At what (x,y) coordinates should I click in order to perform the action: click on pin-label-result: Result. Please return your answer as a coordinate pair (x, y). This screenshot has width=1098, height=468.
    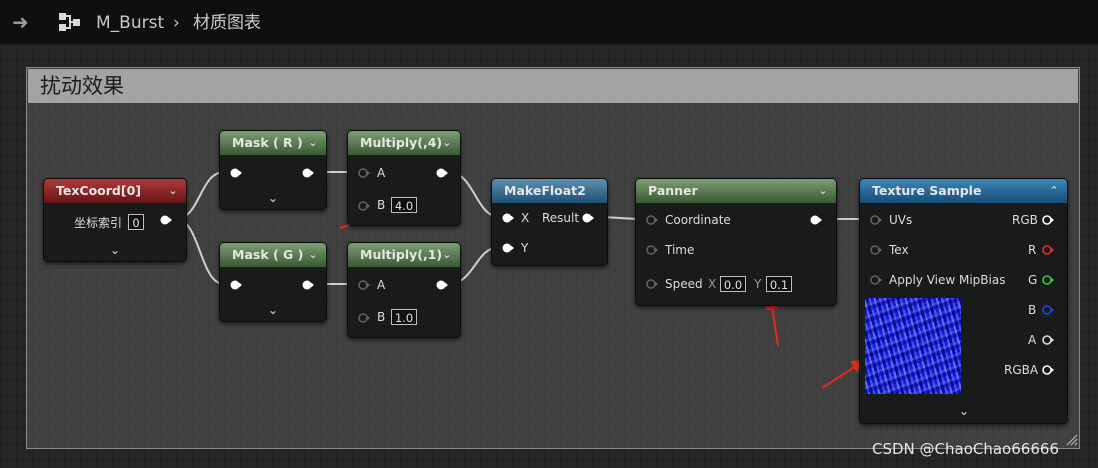
    Looking at the image, I should click on (561, 218).